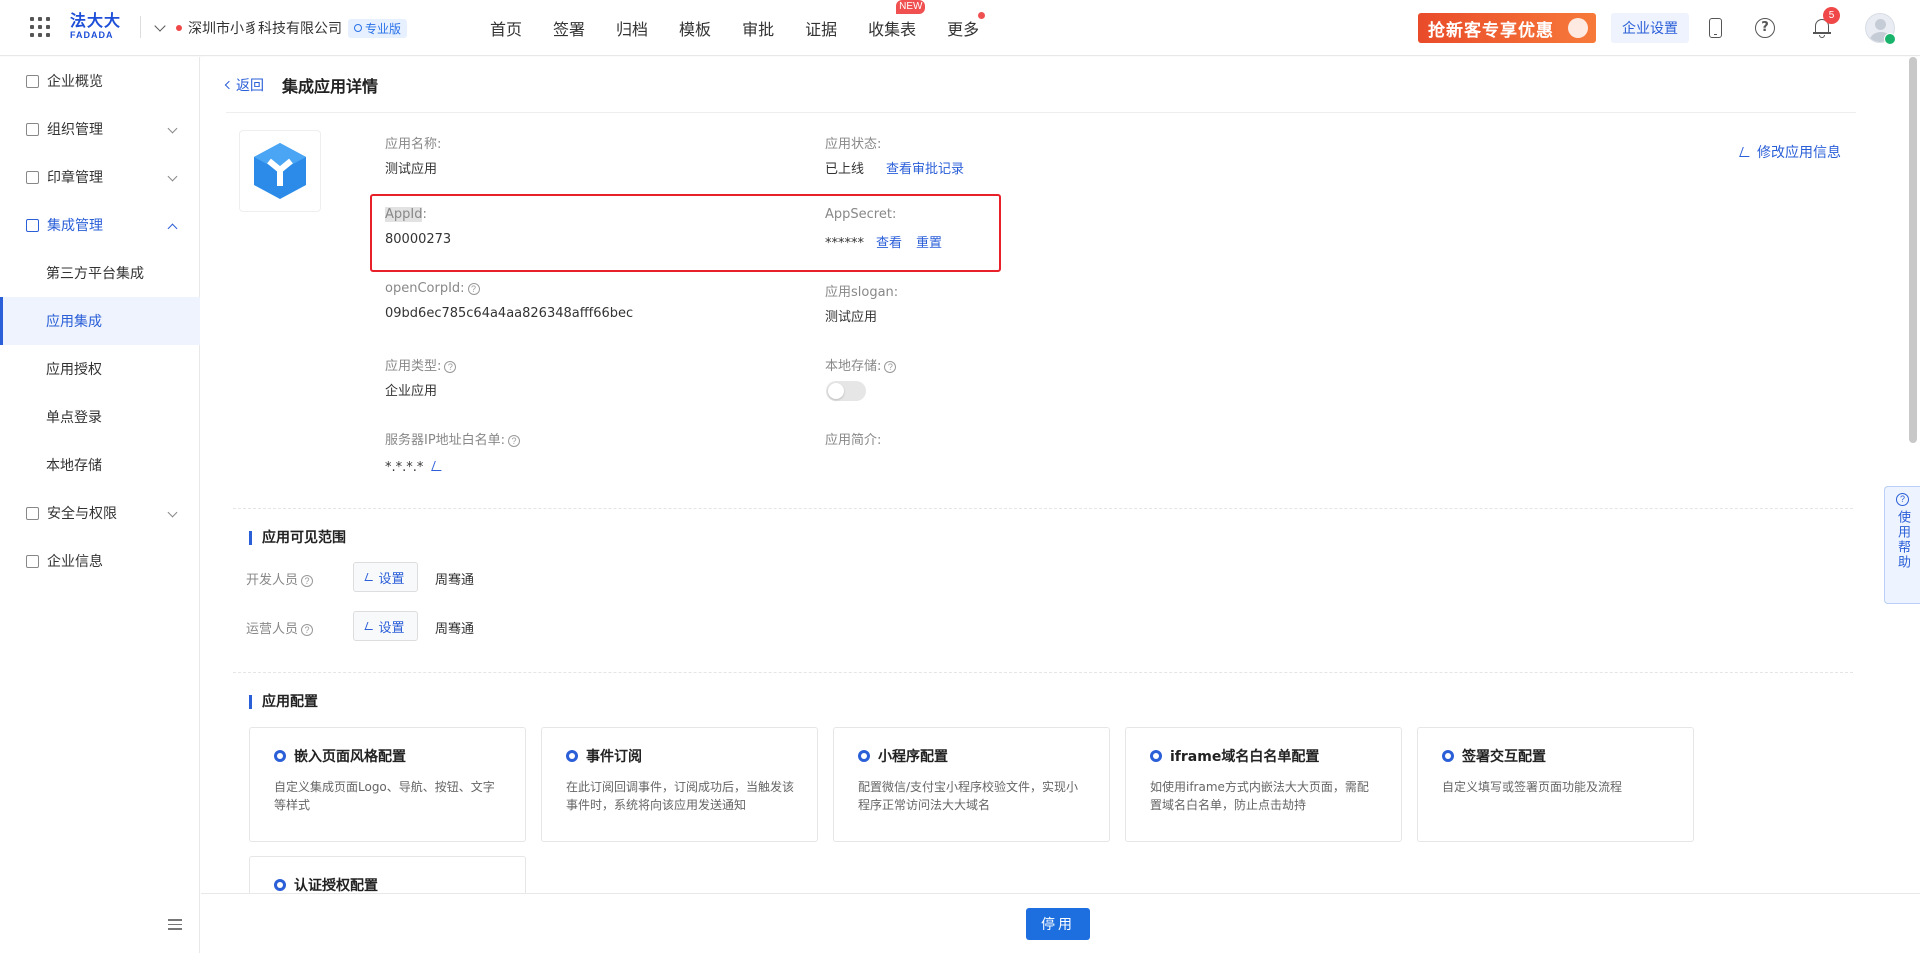  Describe the element at coordinates (1555, 784) in the screenshot. I see `config-card-sign-interaction: 签署交互配置 自定义填写或签署页面功能及流程` at that location.